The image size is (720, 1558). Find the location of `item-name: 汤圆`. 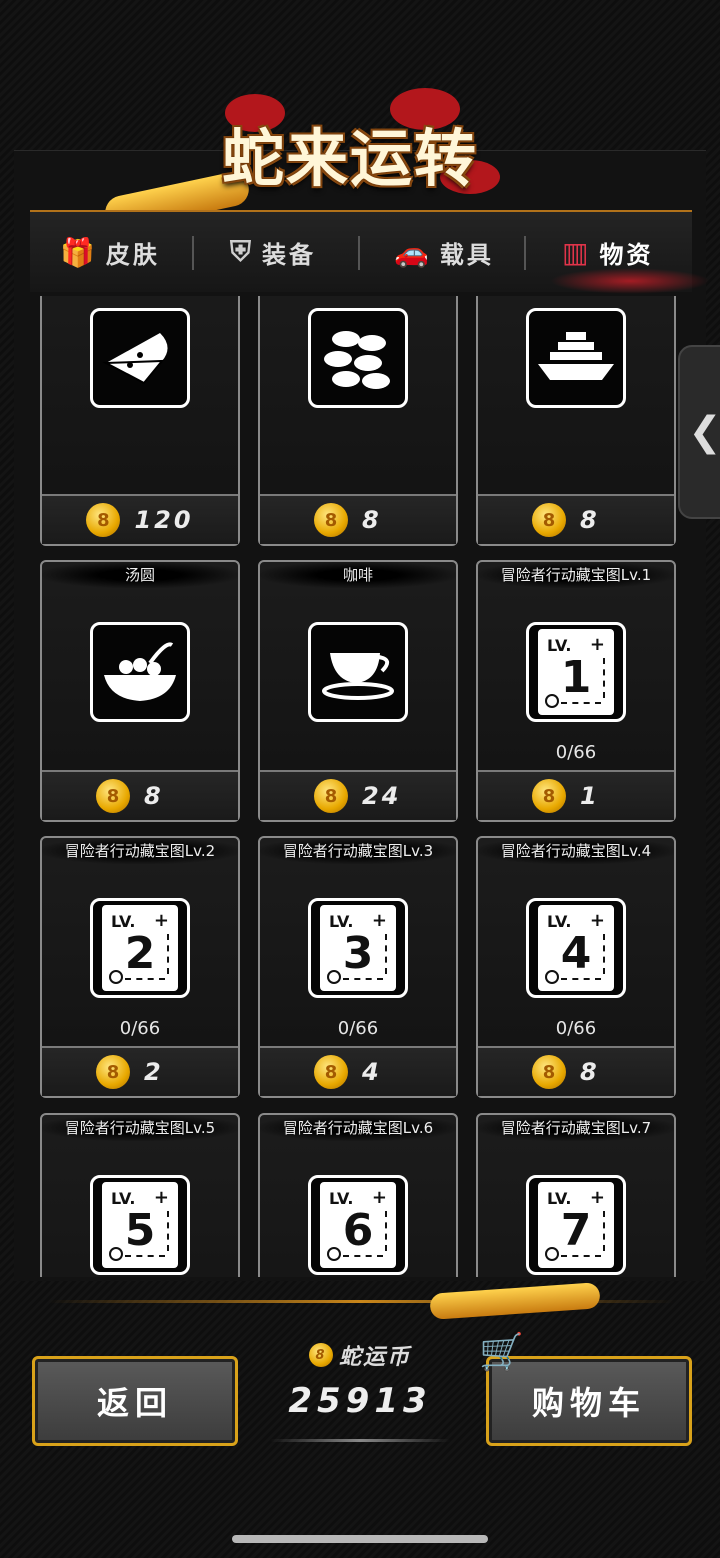

item-name: 汤圆 is located at coordinates (140, 575).